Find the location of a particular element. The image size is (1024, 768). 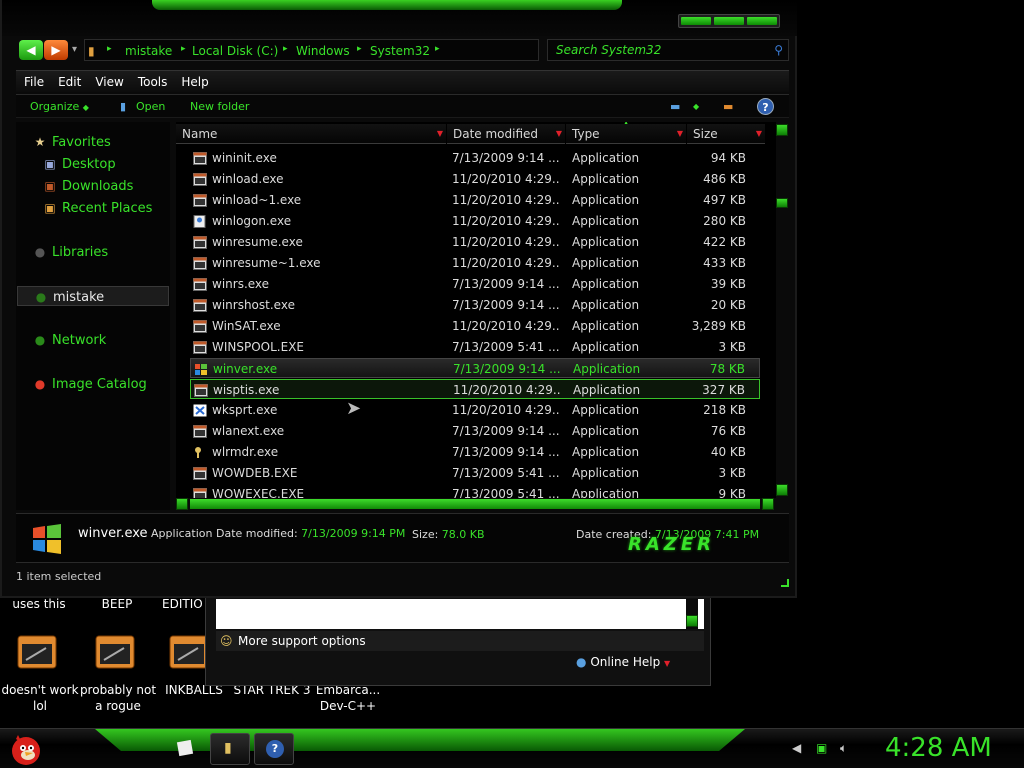

recent-pages-button: ▾ is located at coordinates (74, 49).